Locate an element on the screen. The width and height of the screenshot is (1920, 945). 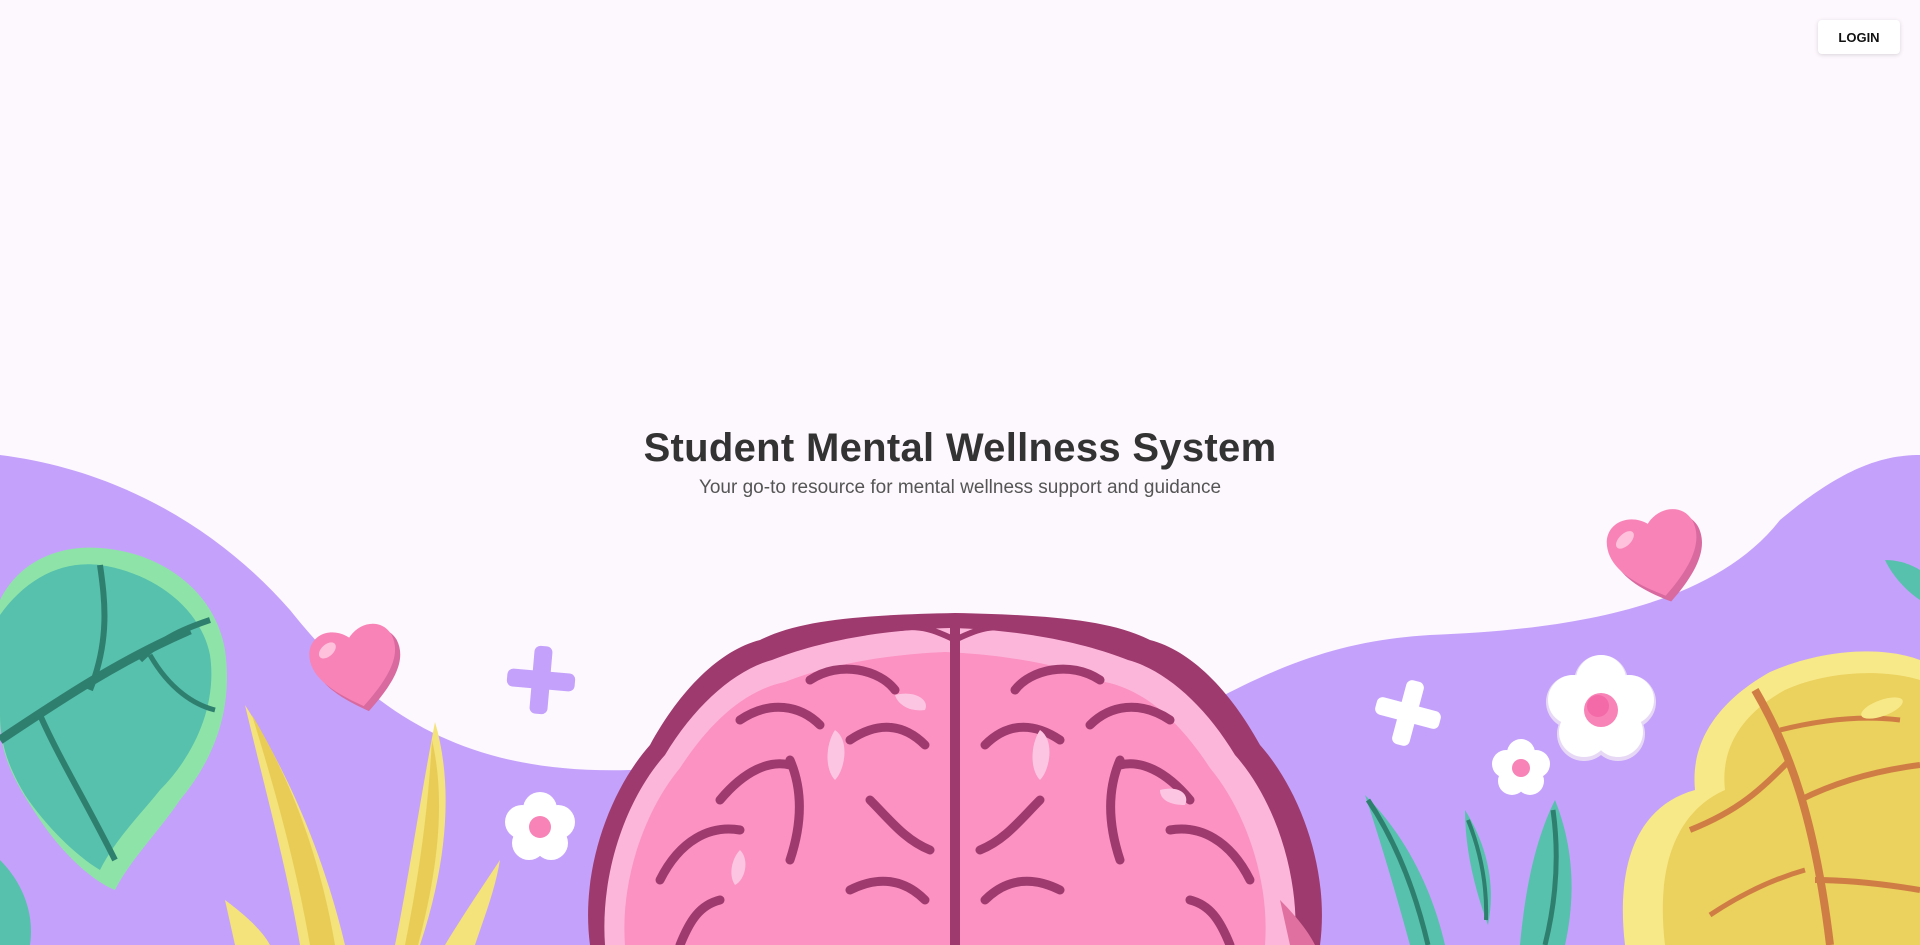
plus-icon is located at coordinates (541, 680).